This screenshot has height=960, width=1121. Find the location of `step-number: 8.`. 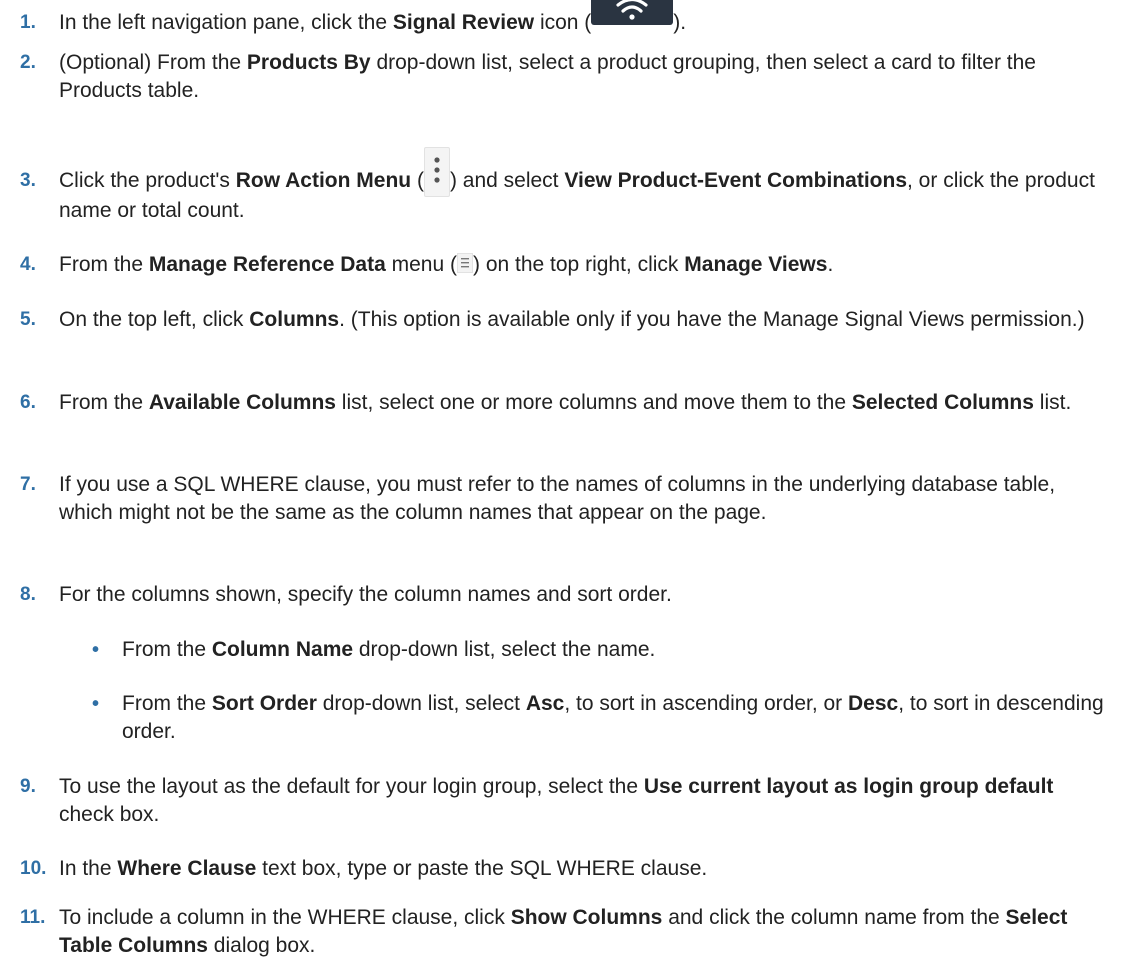

step-number: 8. is located at coordinates (28, 594).